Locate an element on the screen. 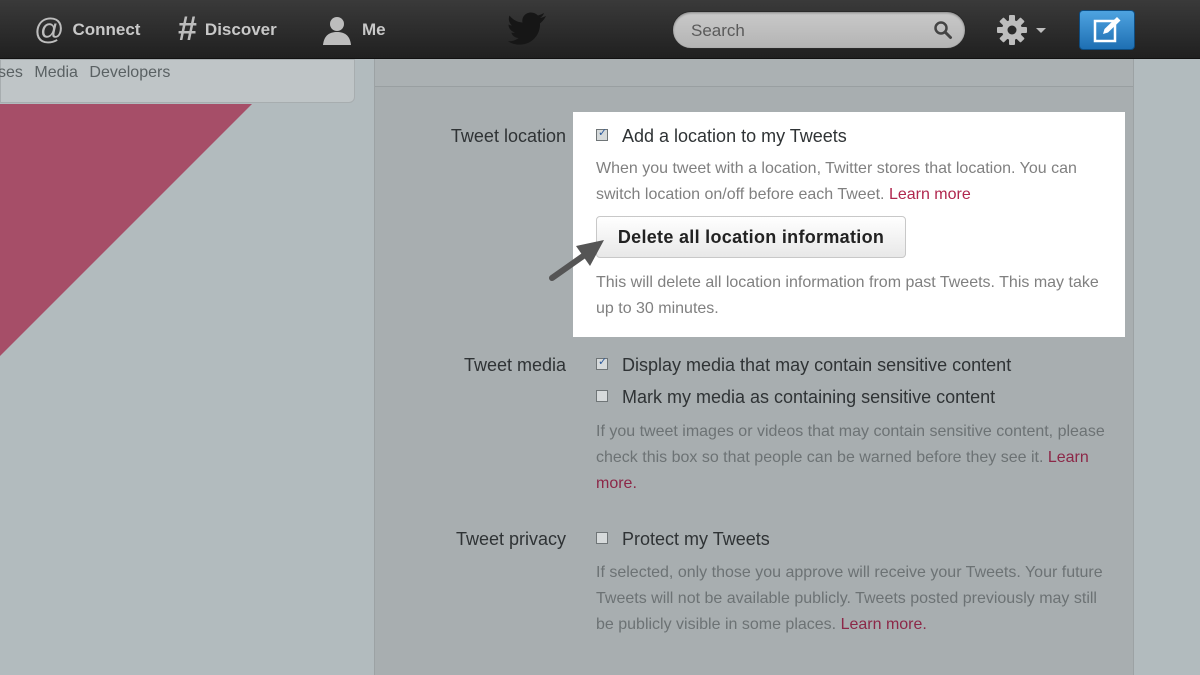 This screenshot has height=675, width=1200. add-location-checkbox is located at coordinates (602, 133).